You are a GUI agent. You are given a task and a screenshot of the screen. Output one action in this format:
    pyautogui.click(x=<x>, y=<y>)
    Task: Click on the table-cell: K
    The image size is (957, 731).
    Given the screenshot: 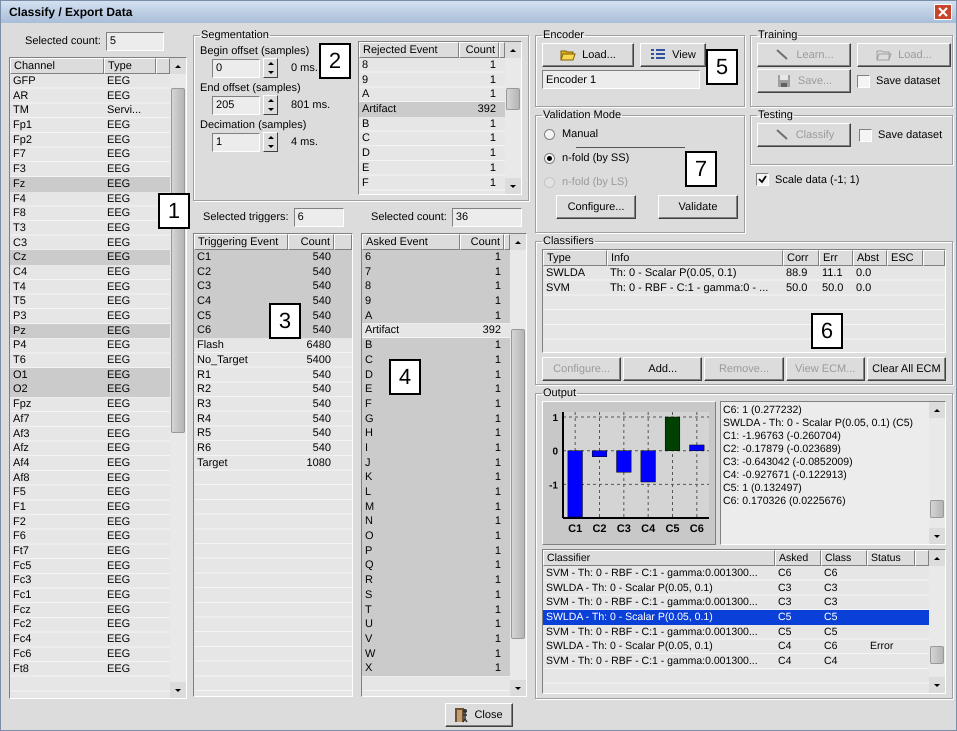 What is the action you would take?
    pyautogui.click(x=368, y=477)
    